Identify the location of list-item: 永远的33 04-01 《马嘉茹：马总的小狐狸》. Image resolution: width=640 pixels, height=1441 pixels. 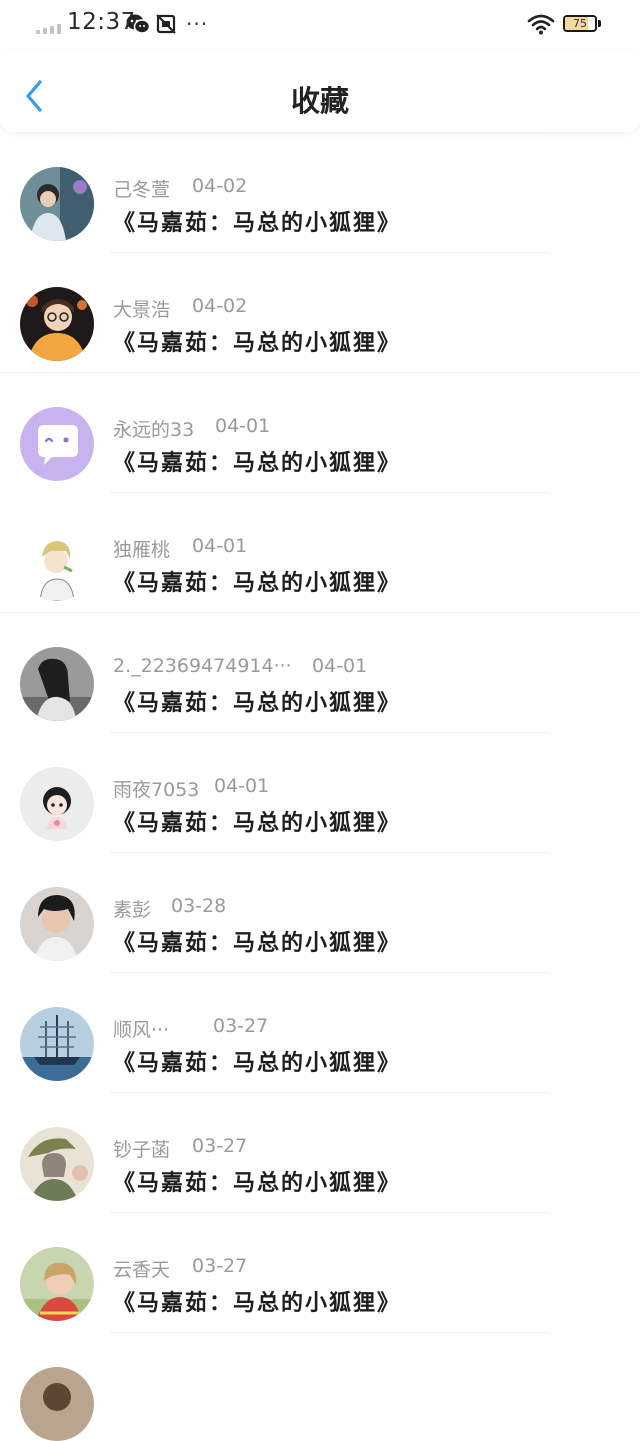
(320, 432).